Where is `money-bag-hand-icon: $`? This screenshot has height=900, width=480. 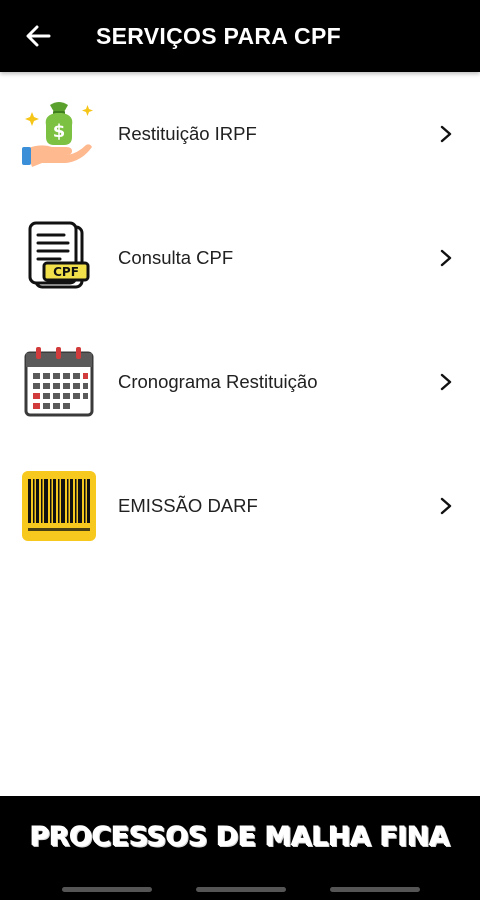
money-bag-hand-icon: $ is located at coordinates (59, 134).